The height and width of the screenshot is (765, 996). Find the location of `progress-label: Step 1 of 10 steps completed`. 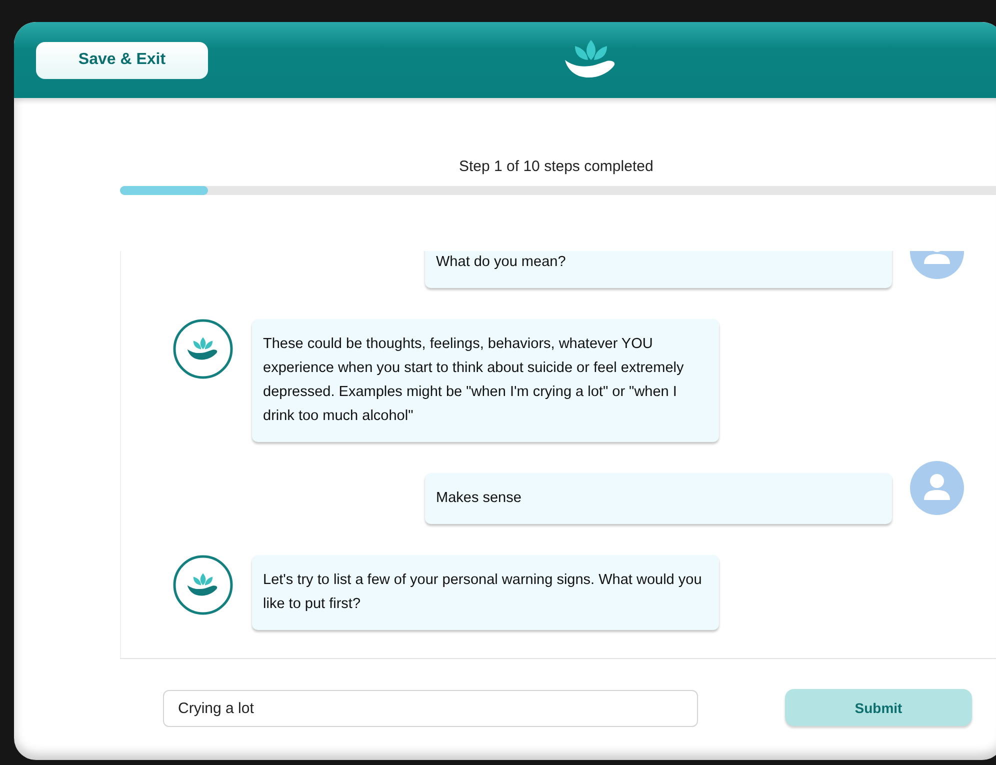

progress-label: Step 1 of 10 steps completed is located at coordinates (556, 166).